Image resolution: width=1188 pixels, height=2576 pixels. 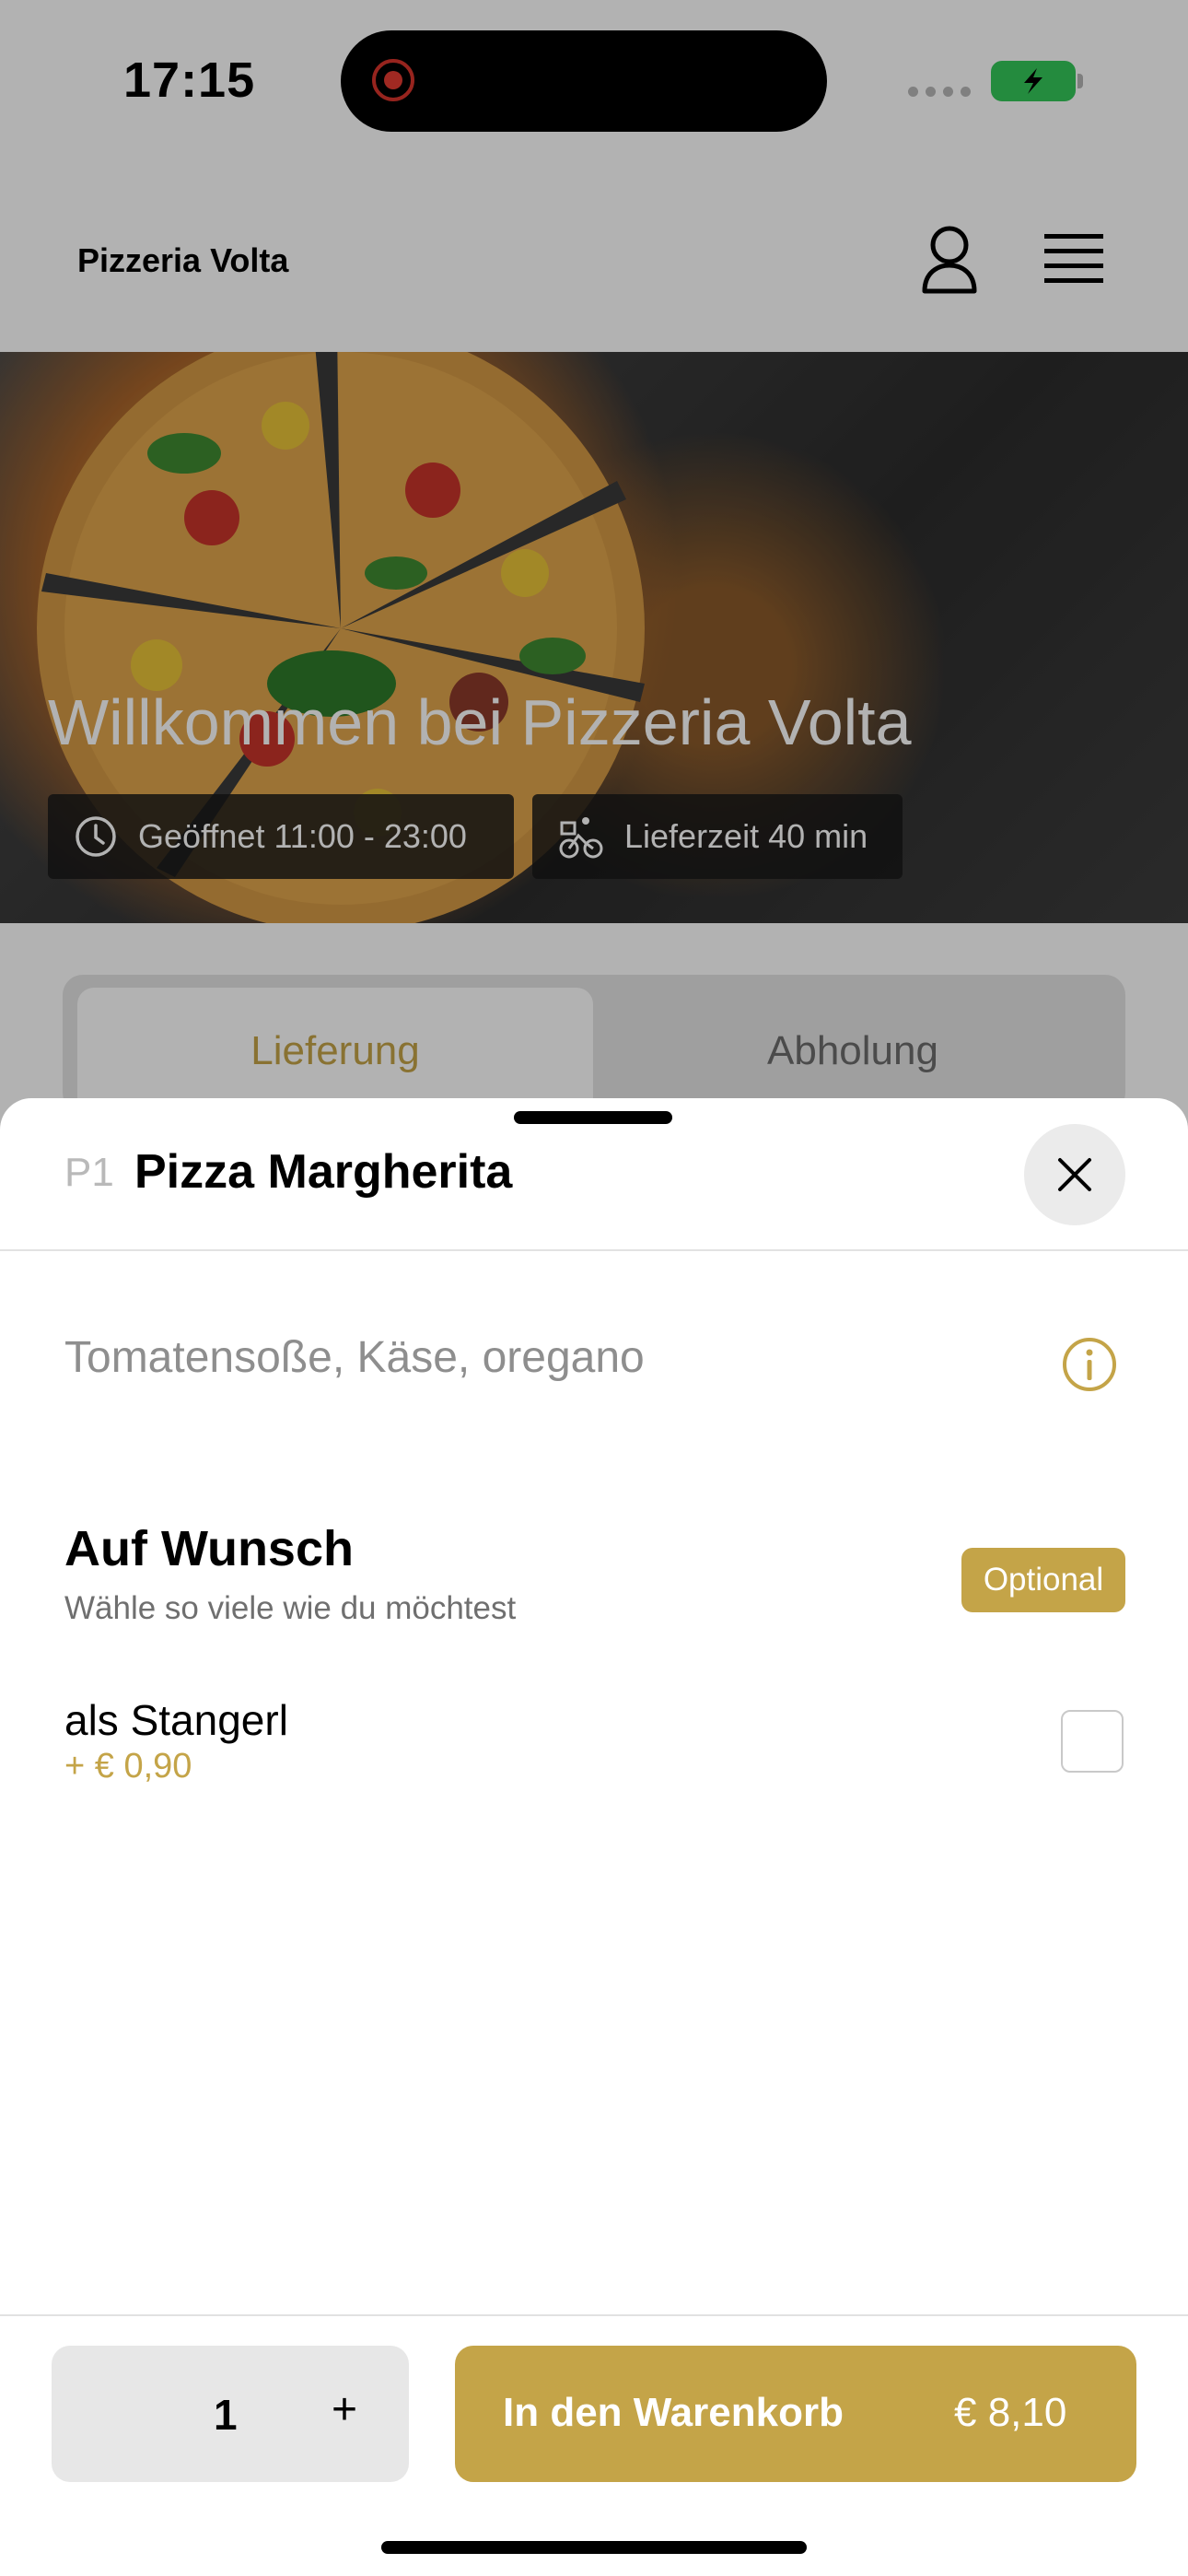 What do you see at coordinates (226, 2415) in the screenshot?
I see `quantity-value: 1` at bounding box center [226, 2415].